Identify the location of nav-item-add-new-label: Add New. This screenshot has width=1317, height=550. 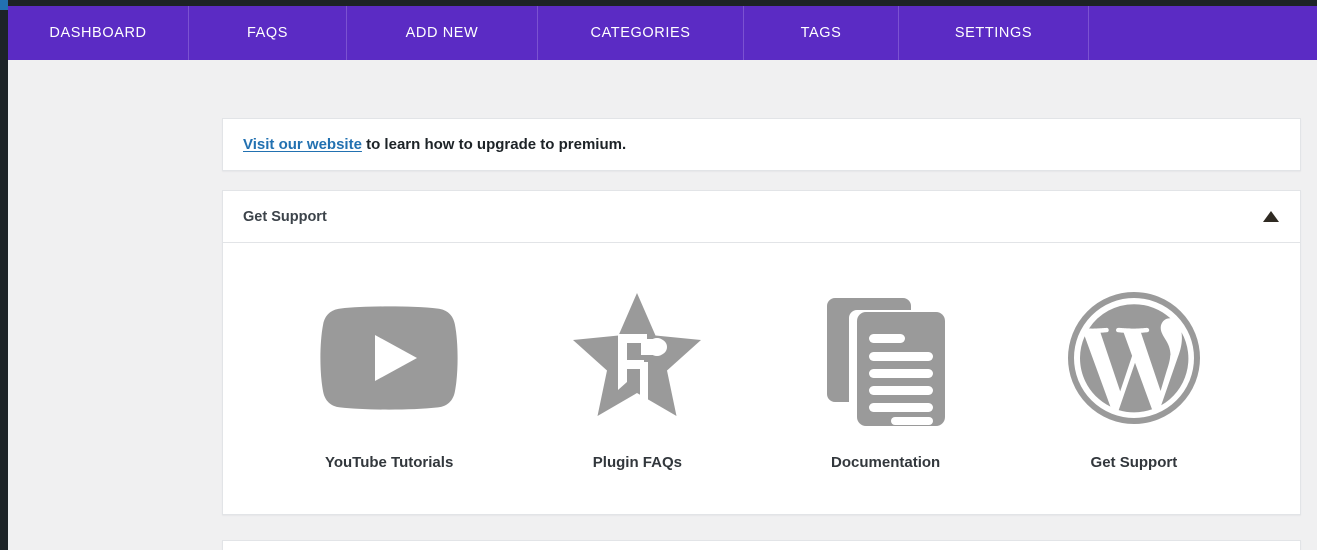
(442, 33).